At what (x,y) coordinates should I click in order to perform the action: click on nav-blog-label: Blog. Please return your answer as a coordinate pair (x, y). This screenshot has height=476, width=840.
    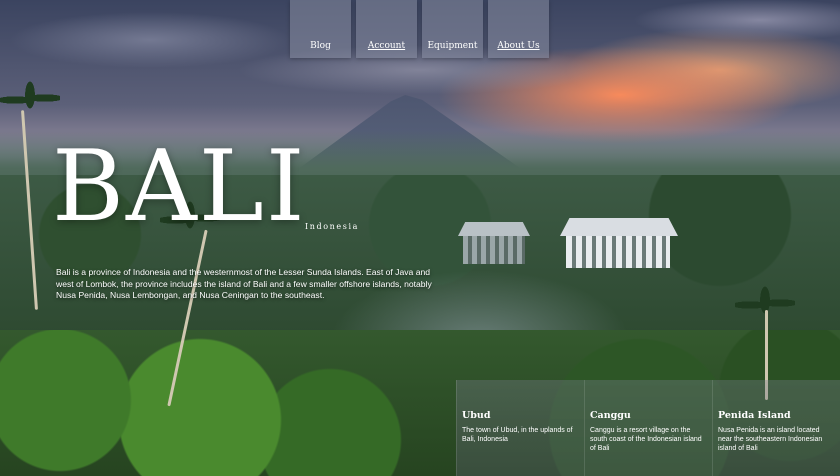
    Looking at the image, I should click on (320, 46).